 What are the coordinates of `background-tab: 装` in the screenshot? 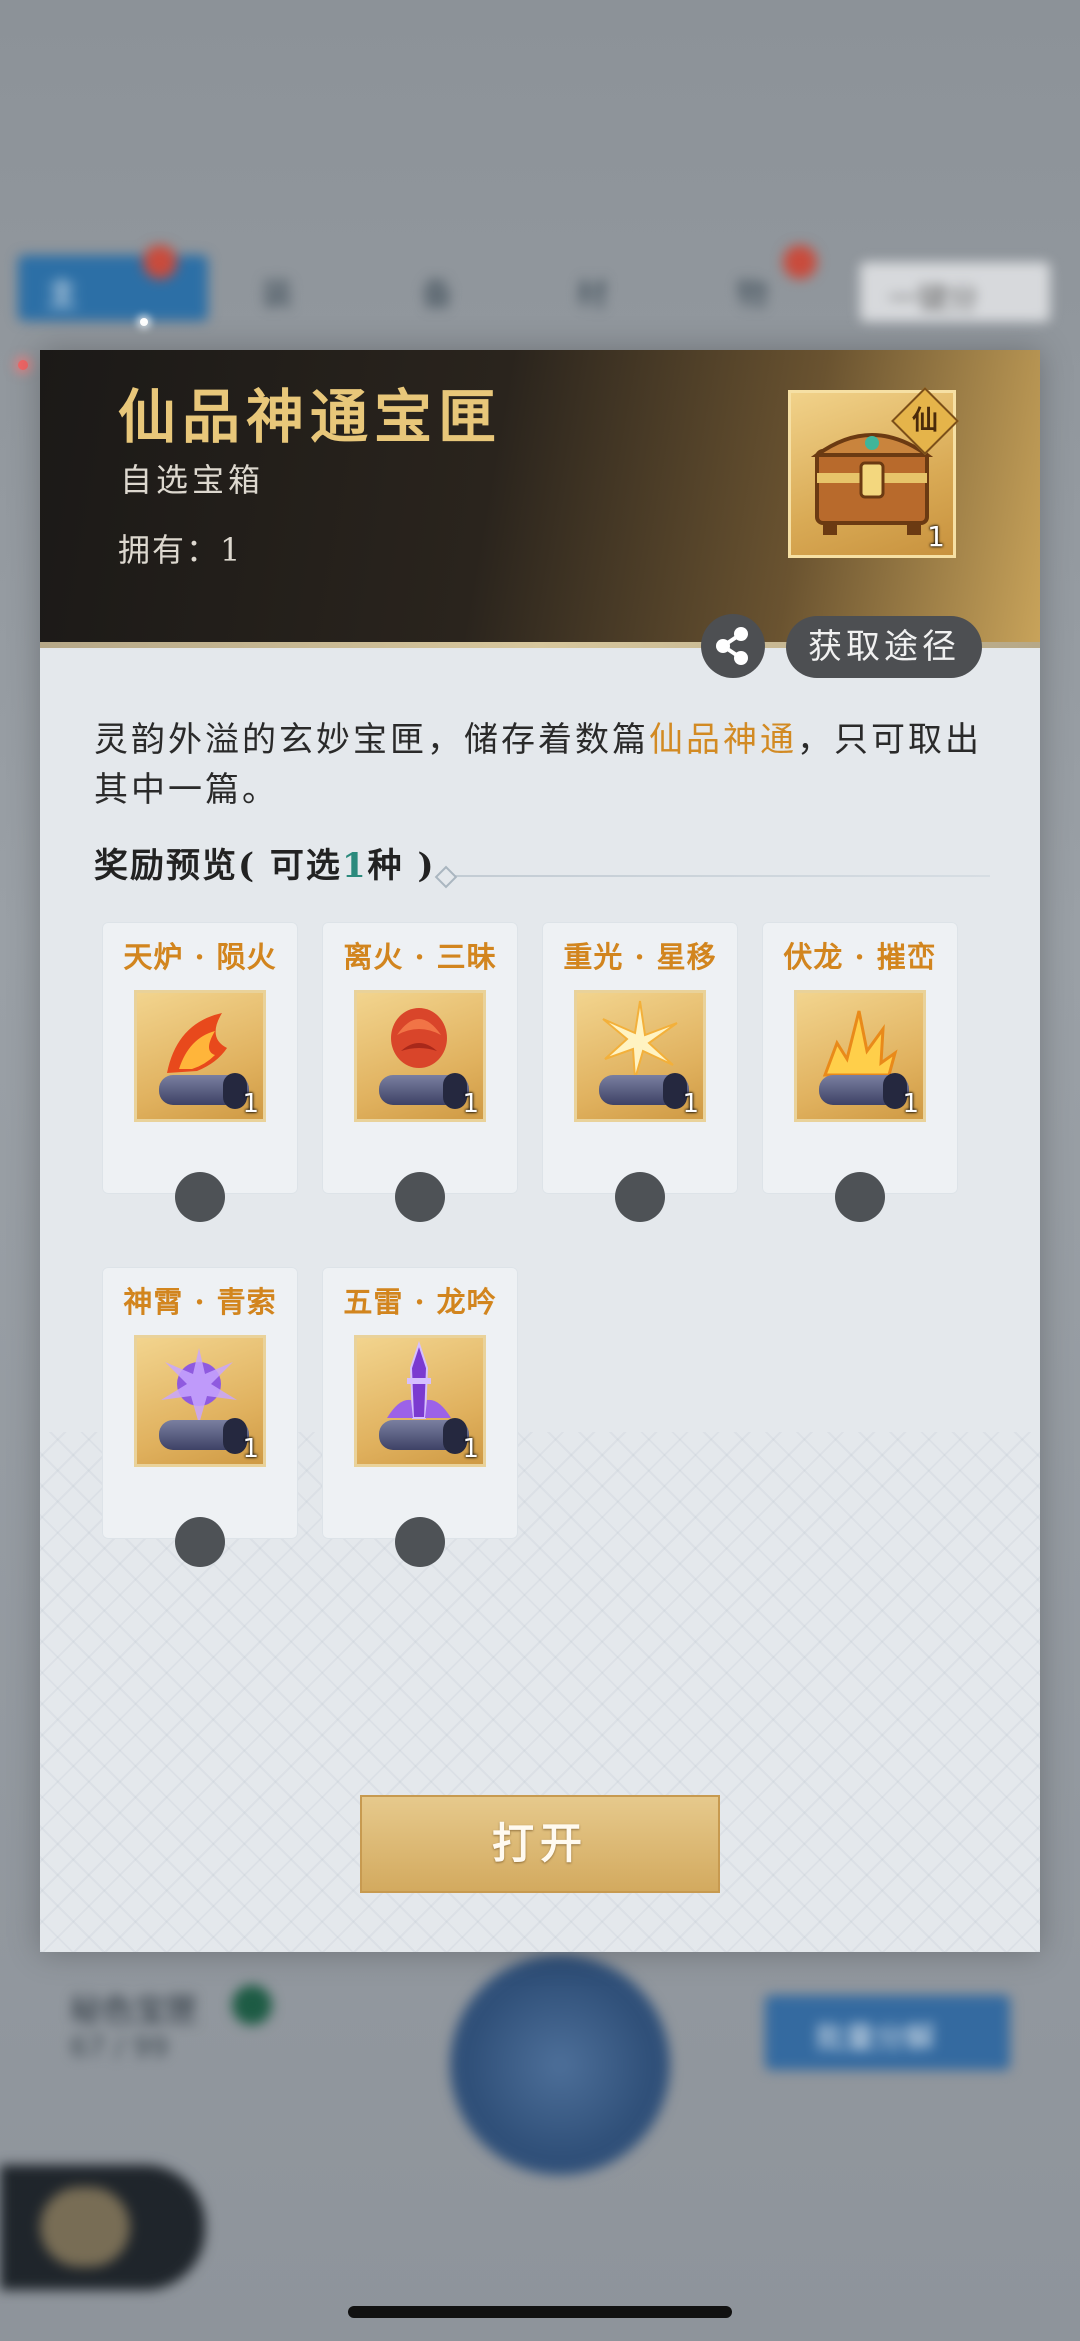 It's located at (277, 294).